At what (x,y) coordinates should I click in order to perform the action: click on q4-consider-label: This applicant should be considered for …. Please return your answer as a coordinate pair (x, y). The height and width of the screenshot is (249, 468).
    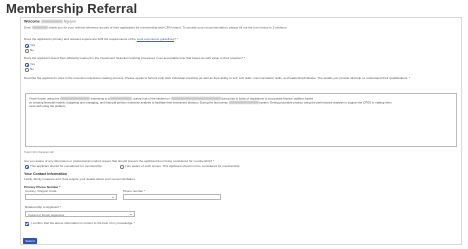
    Looking at the image, I should click on (66, 166).